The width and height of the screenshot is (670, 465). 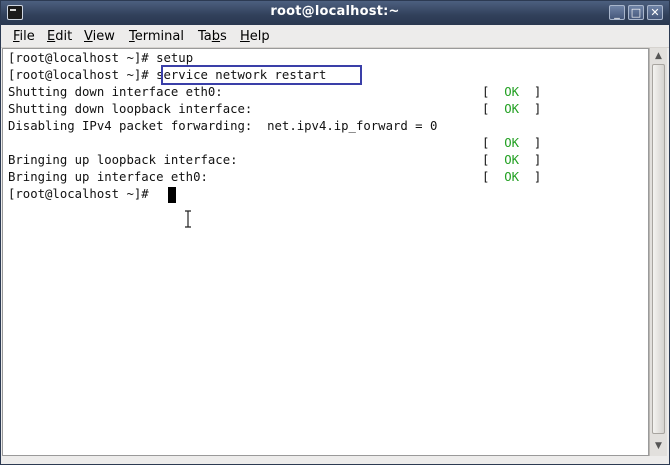 What do you see at coordinates (156, 36) in the screenshot?
I see `menu-terminal: Terminal` at bounding box center [156, 36].